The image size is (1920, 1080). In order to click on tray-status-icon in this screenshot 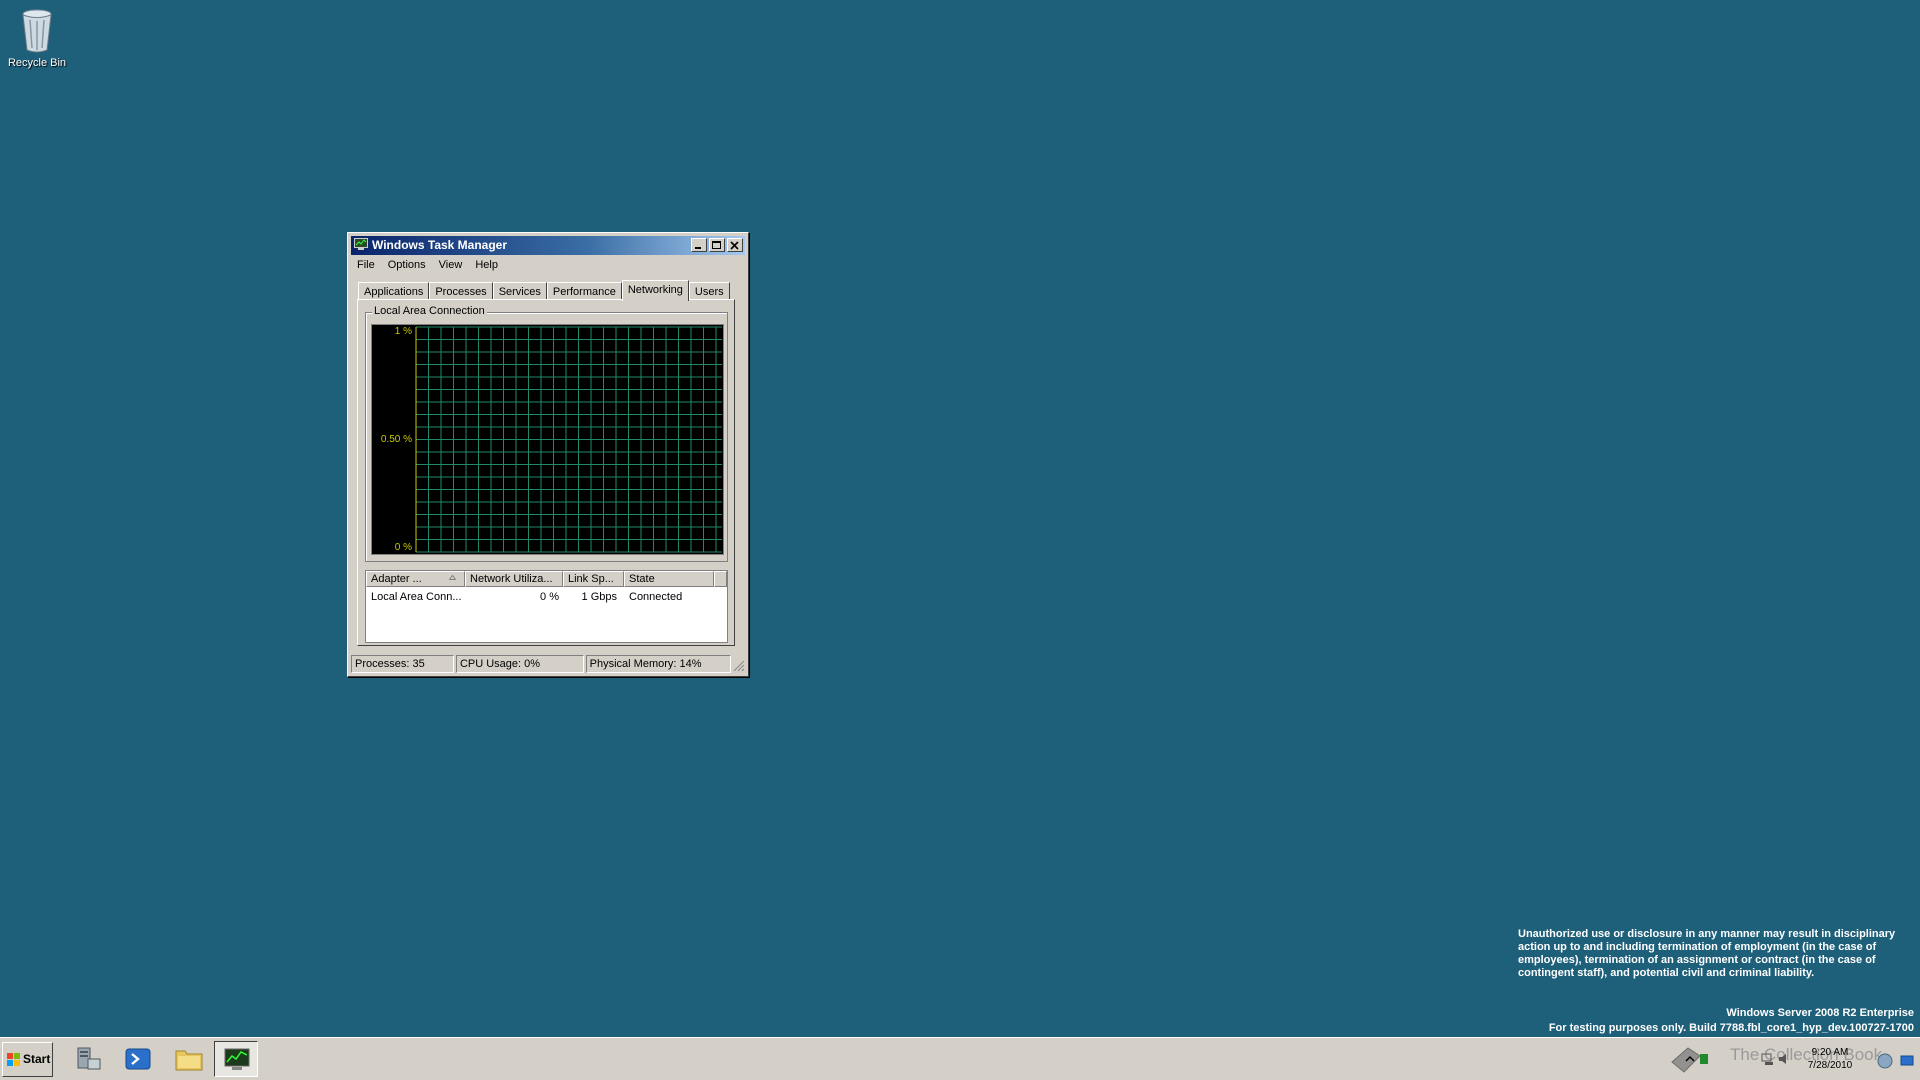, I will do `click(1704, 1059)`.